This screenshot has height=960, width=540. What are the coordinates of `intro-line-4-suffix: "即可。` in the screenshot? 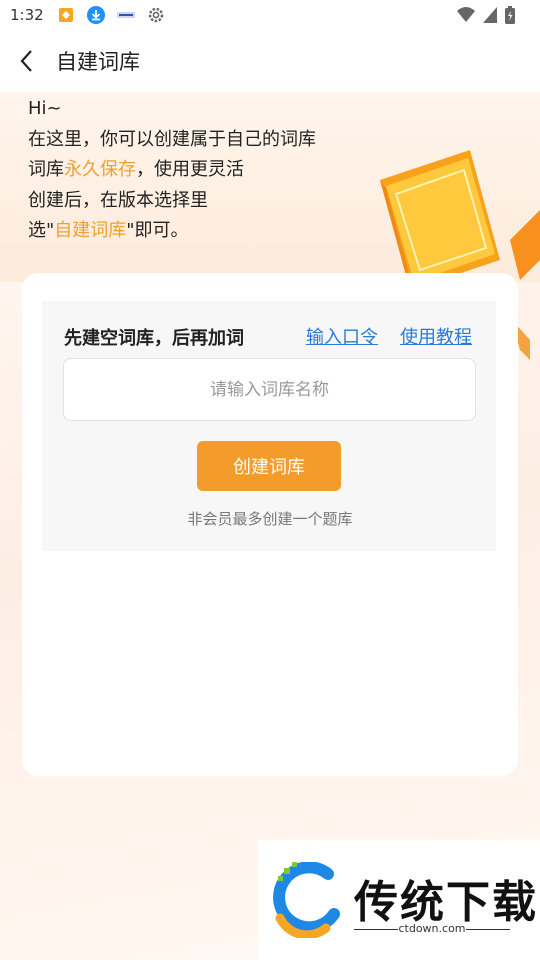 It's located at (157, 230).